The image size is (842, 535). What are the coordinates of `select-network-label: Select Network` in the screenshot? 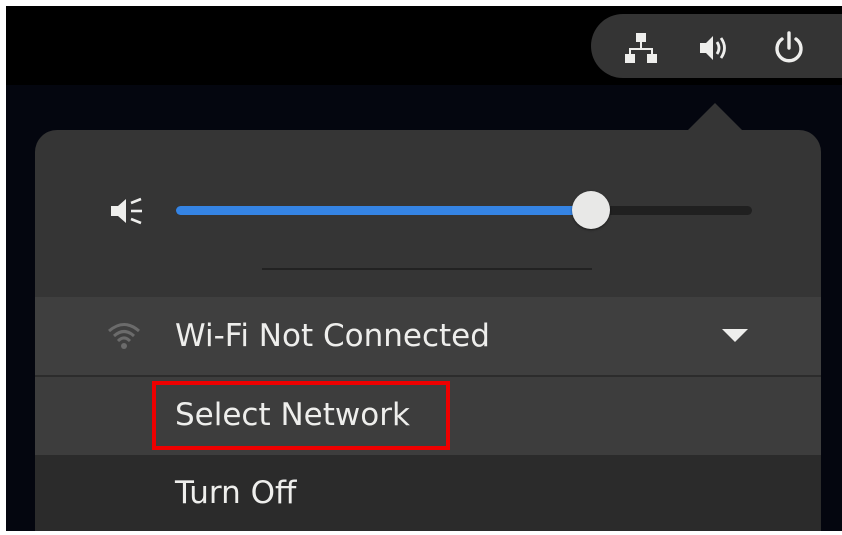 It's located at (292, 415).